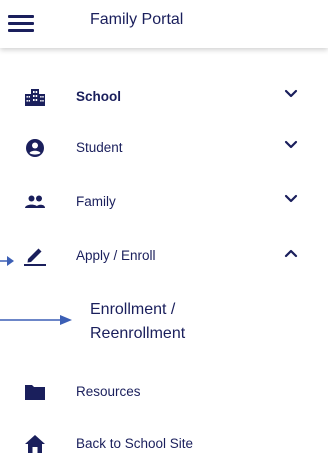 This screenshot has height=460, width=328. What do you see at coordinates (190, 325) in the screenshot?
I see `sub-item-enrollment-reenrollment: Enrollment / Reenrollment` at bounding box center [190, 325].